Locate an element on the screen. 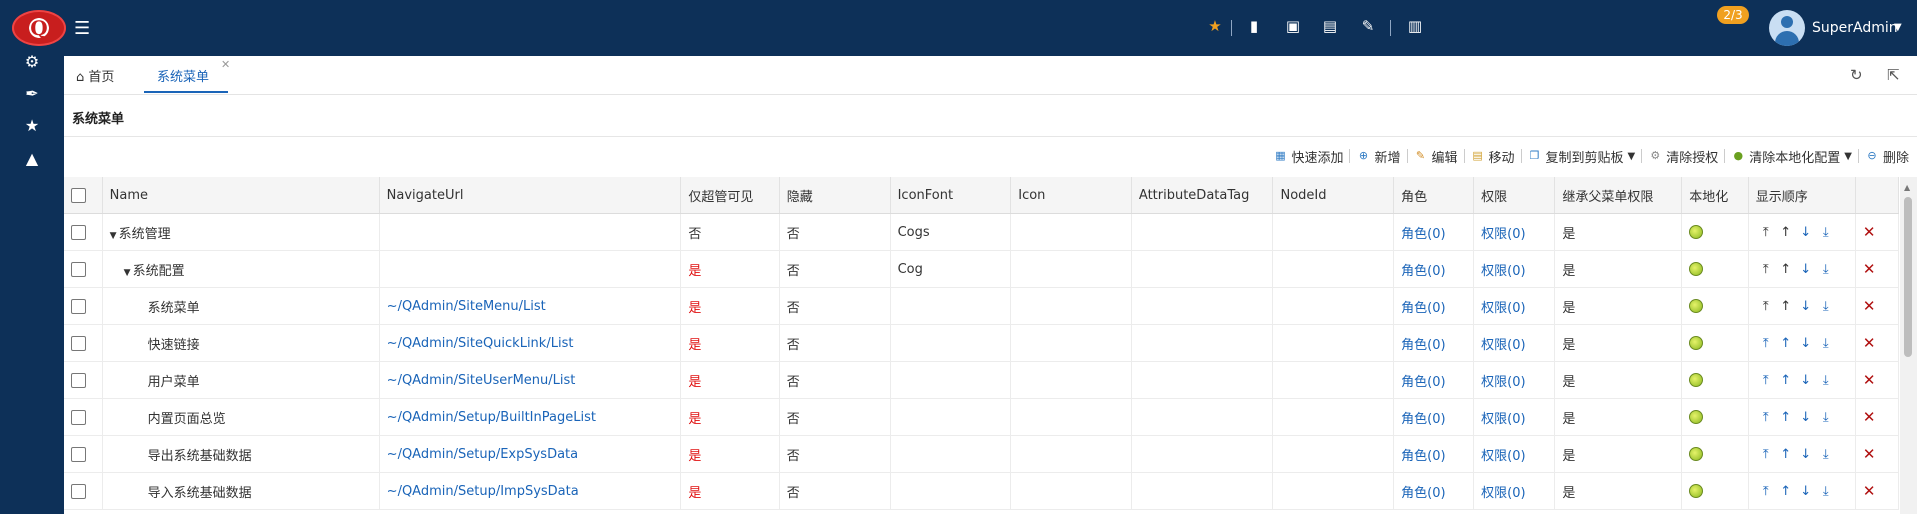 This screenshot has height=514, width=1917. windows-icon: ▣ is located at coordinates (1293, 26).